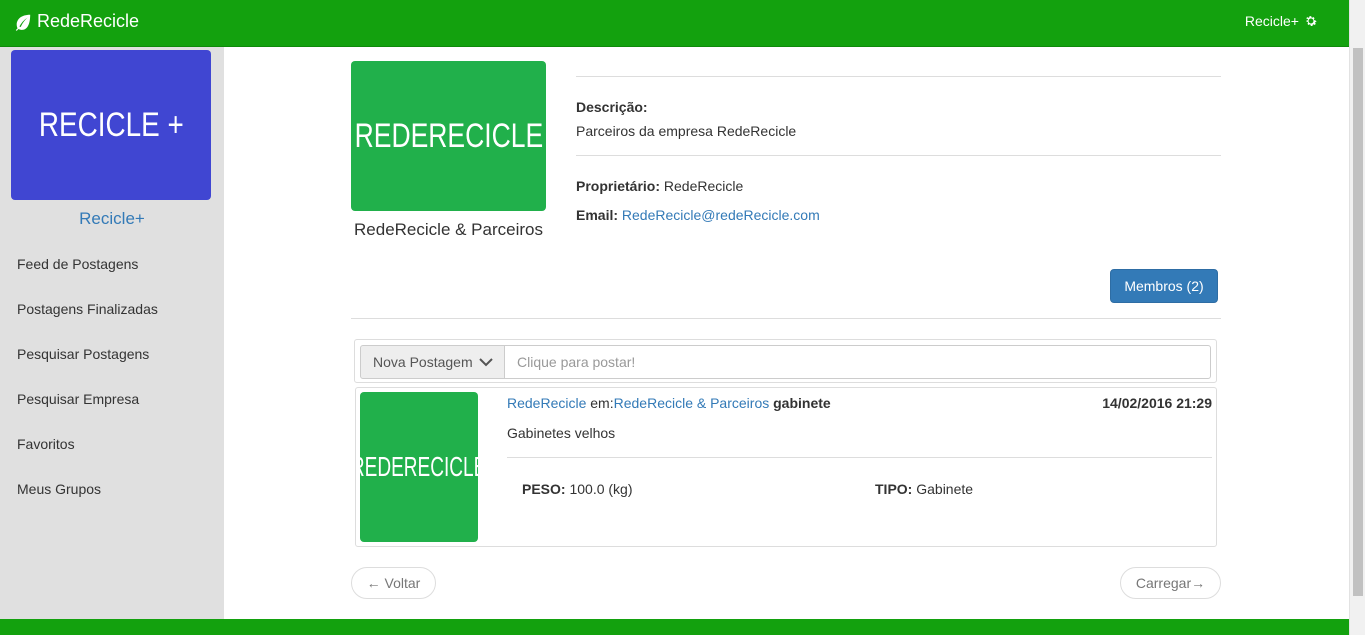 This screenshot has width=1365, height=635. What do you see at coordinates (802, 403) in the screenshot?
I see `post-title: gabinete` at bounding box center [802, 403].